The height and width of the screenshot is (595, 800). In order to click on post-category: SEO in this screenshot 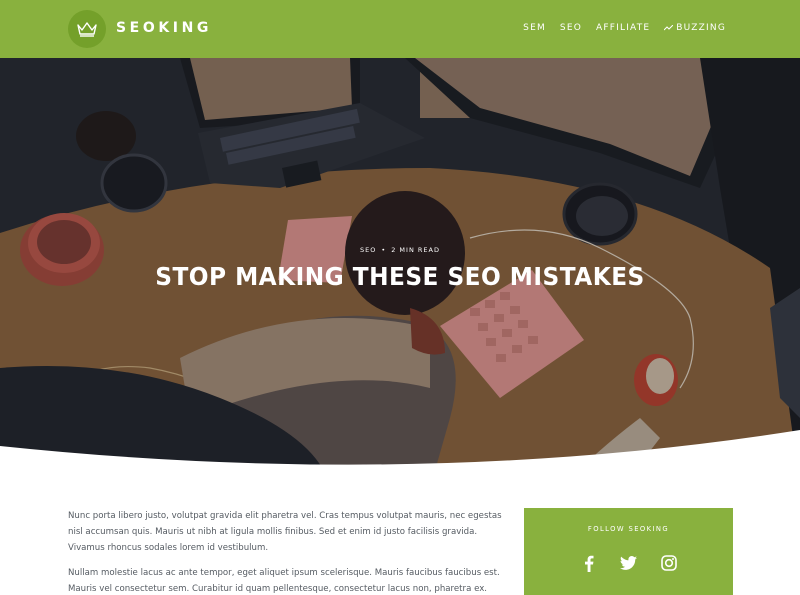, I will do `click(368, 250)`.